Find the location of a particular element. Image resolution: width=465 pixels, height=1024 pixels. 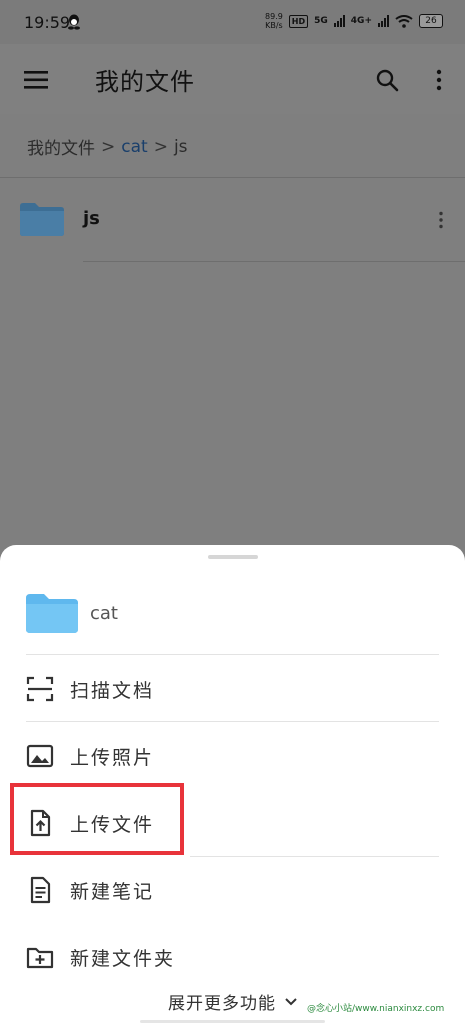

status-indicators: 89.9 KB/s HD 5G 4G+ 26 is located at coordinates (354, 21).